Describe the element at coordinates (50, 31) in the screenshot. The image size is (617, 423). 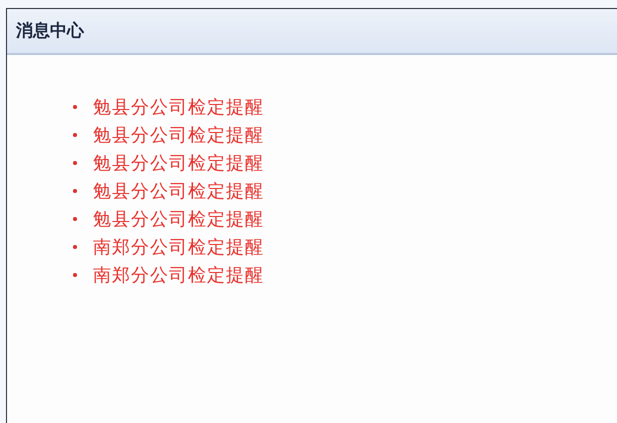
I see `panel-title: 消息中心` at that location.